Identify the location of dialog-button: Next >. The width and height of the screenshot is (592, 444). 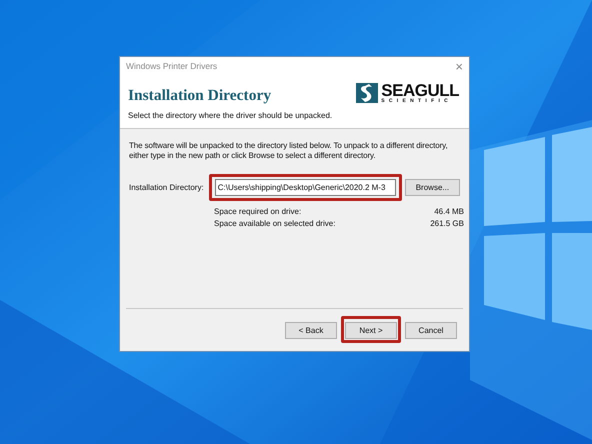
(371, 330).